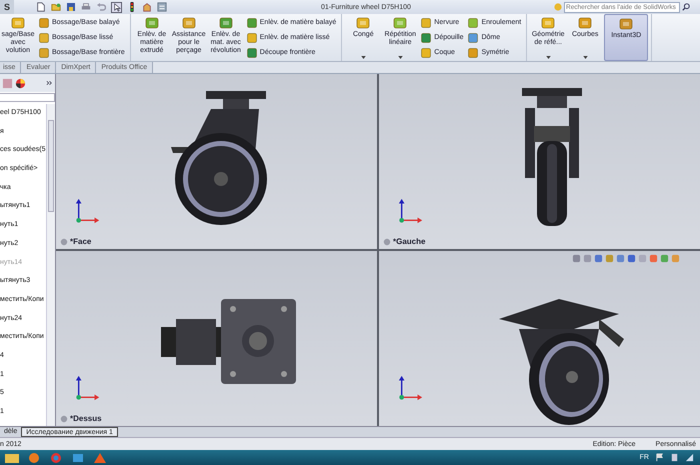 The height and width of the screenshot is (465, 700). What do you see at coordinates (41, 7) in the screenshot?
I see `new-document-icon` at bounding box center [41, 7].